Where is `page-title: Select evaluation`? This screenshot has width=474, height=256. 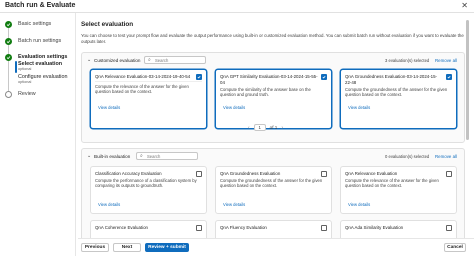
page-title: Select evaluation is located at coordinates (107, 24).